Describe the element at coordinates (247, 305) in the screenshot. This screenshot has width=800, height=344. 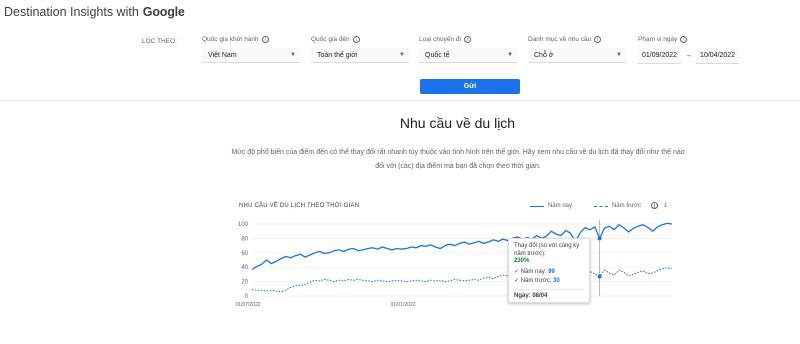
I see `x-tick-label: 01/07/2022` at that location.